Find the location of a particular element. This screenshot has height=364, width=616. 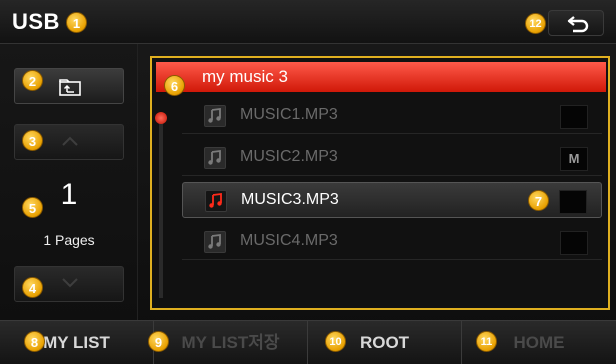

bottom-bar: MY LIST MY LIST저장 ROOT HOME is located at coordinates (308, 342).